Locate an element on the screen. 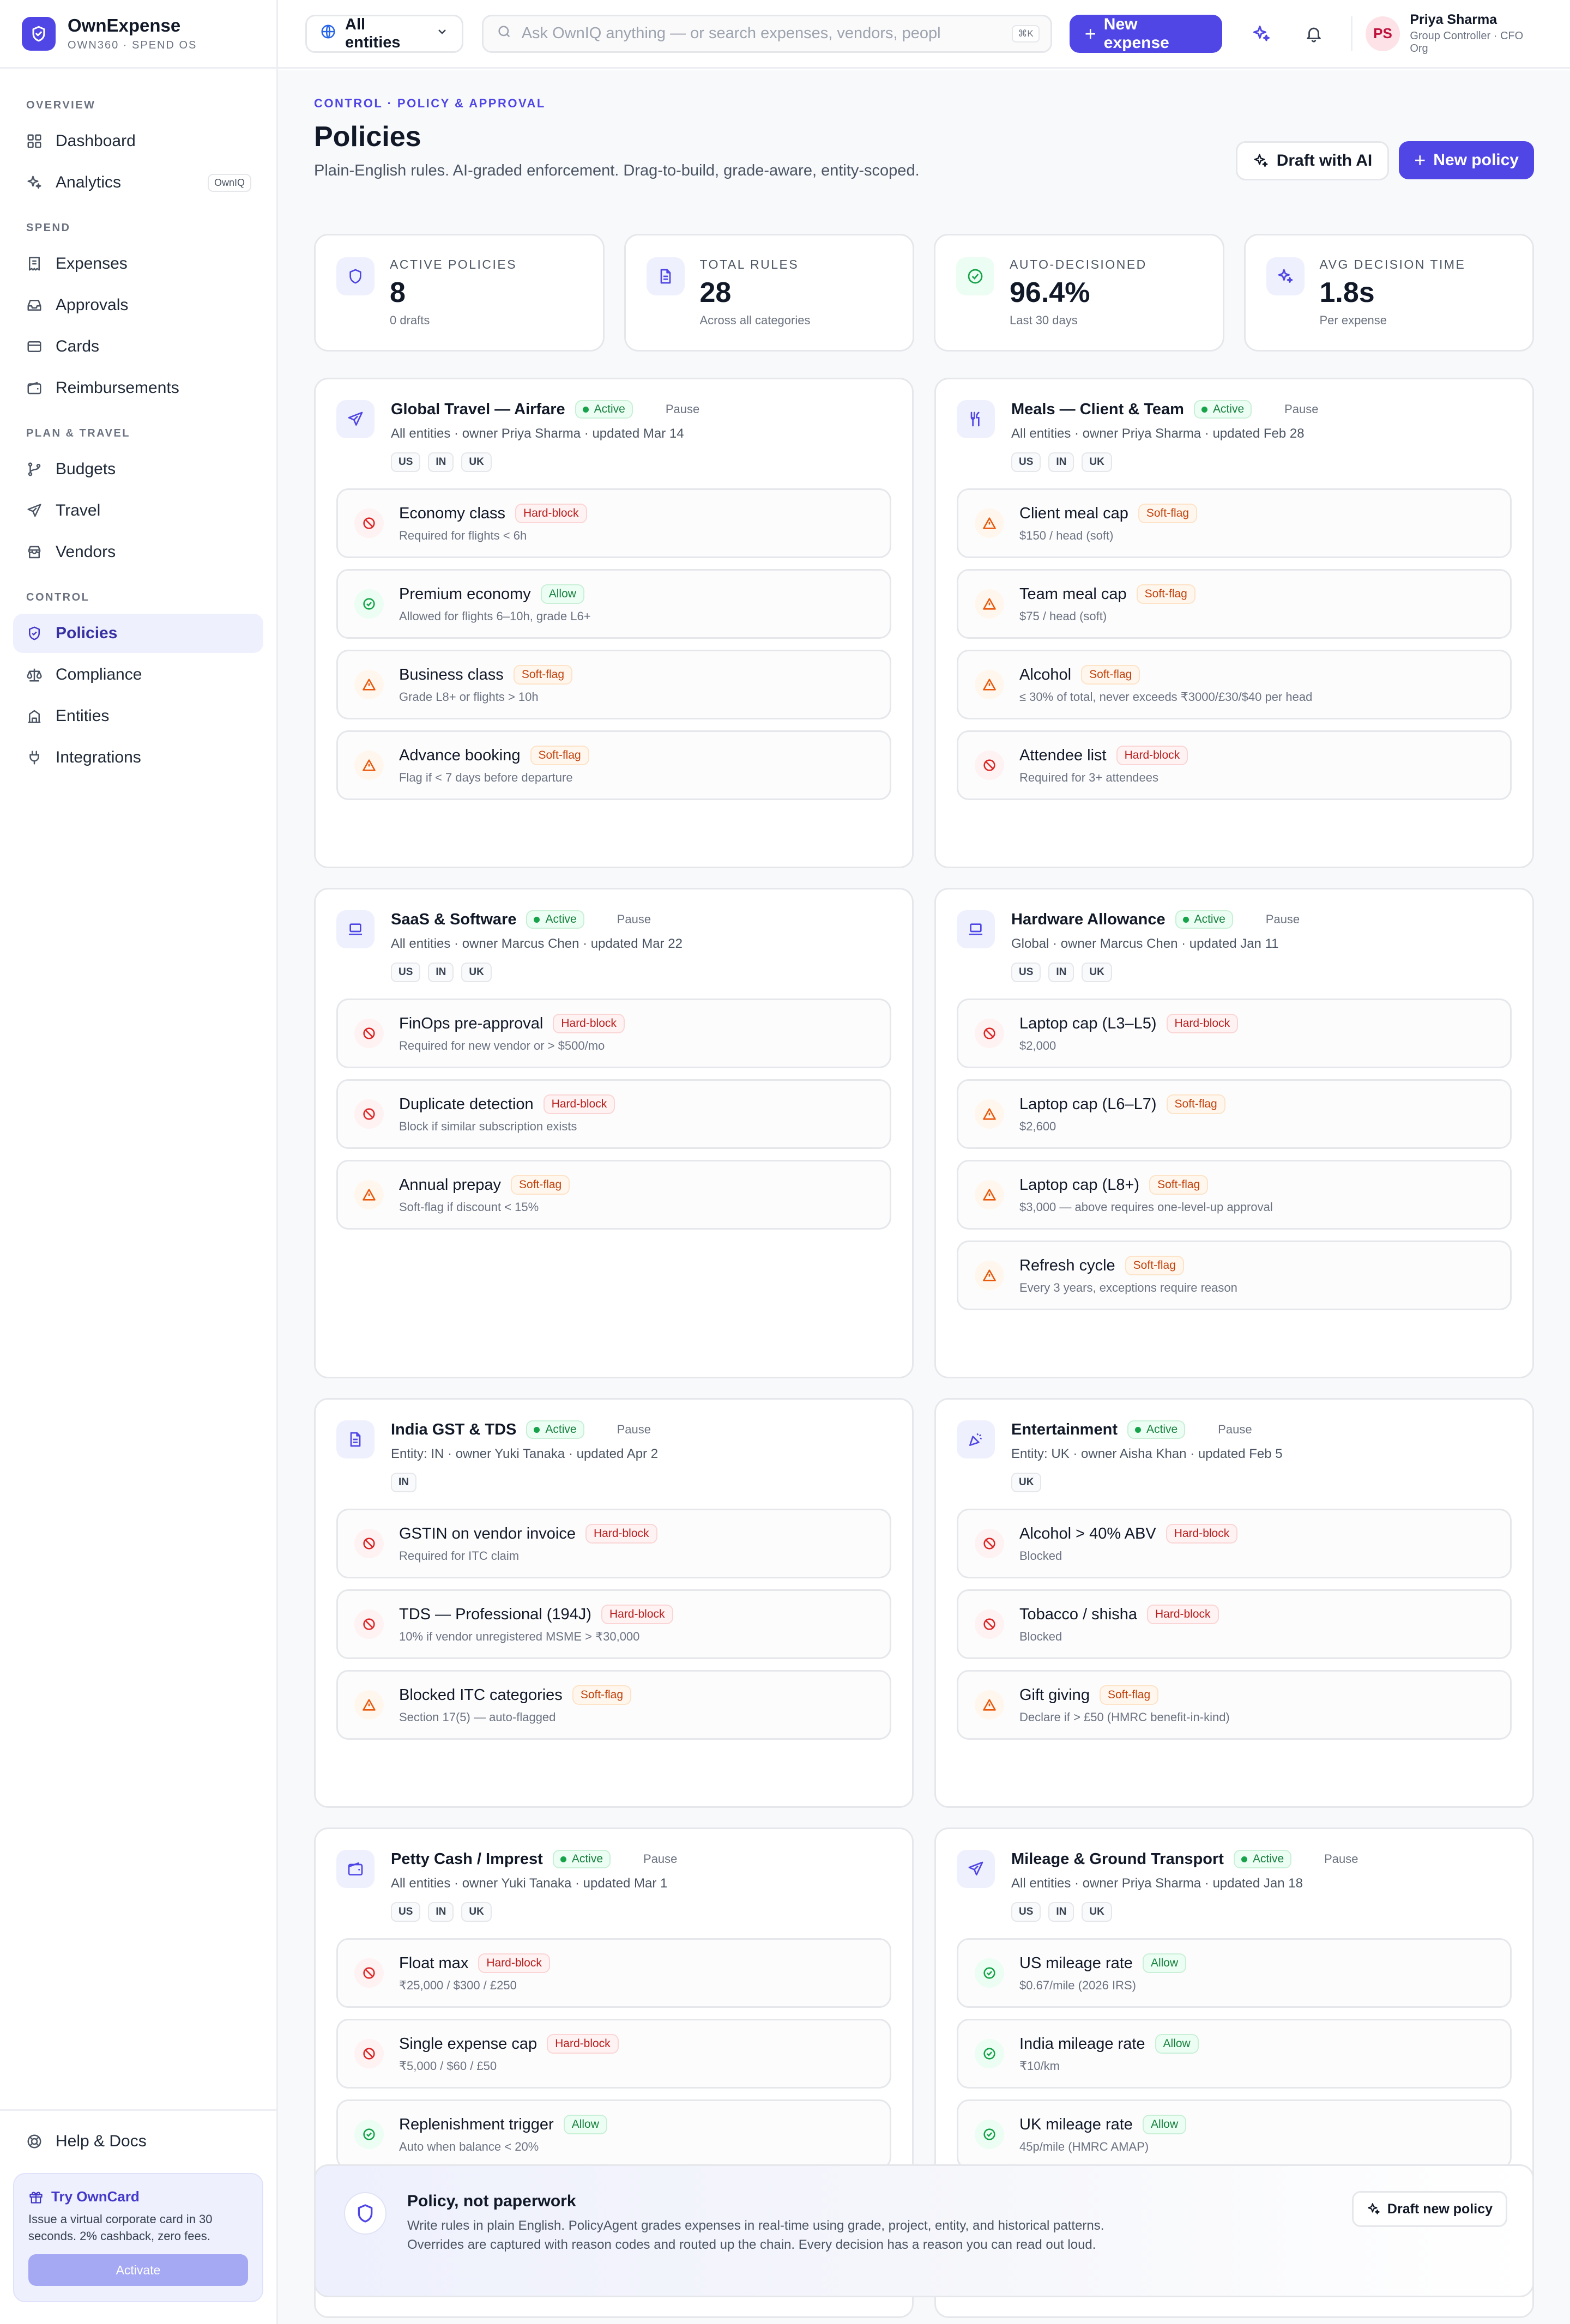  credit-card-icon is located at coordinates (34, 347).